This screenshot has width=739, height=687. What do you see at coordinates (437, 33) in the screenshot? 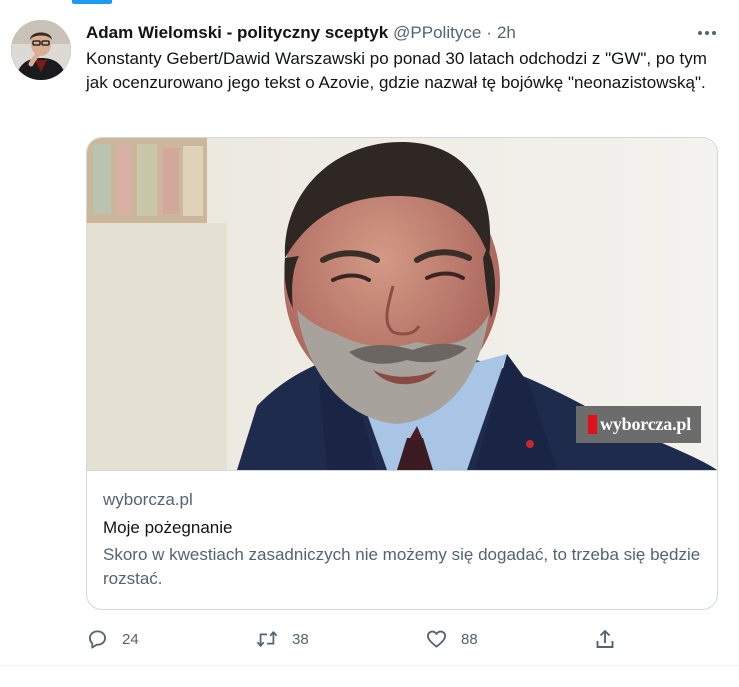
I see `user-handle: @PPolityce` at bounding box center [437, 33].